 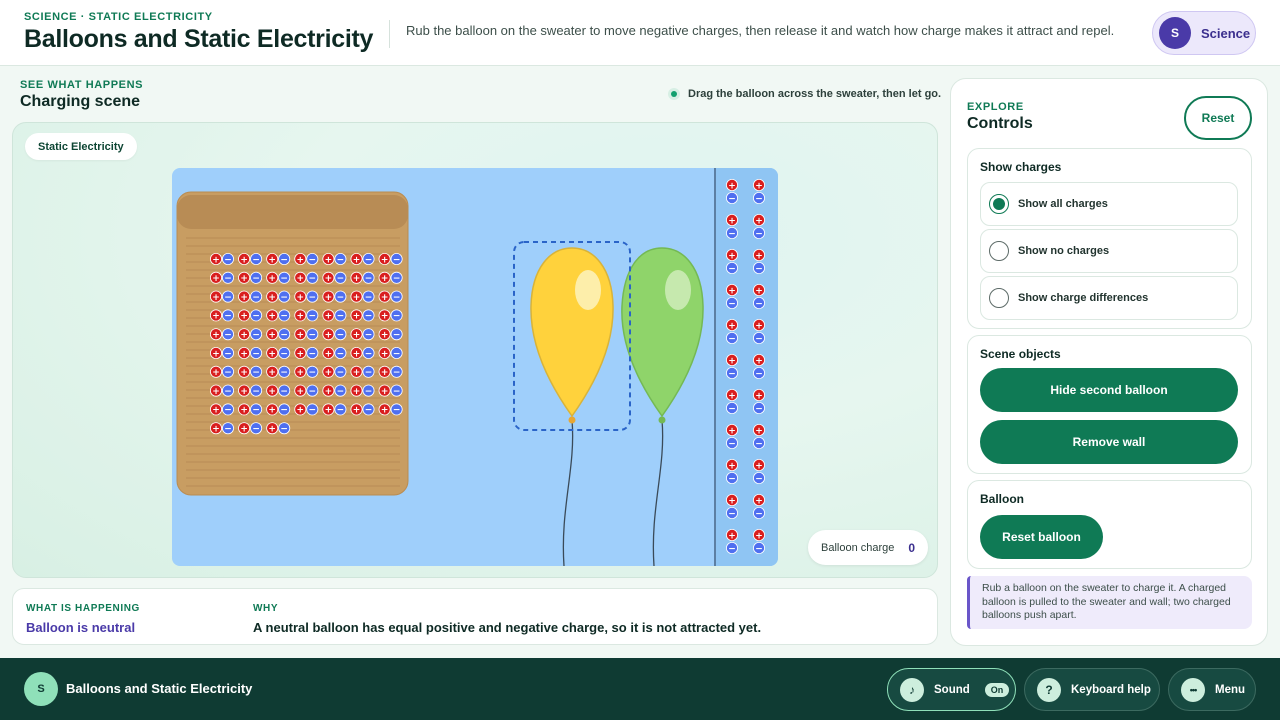 What do you see at coordinates (1230, 689) in the screenshot?
I see `menu-label: Menu` at bounding box center [1230, 689].